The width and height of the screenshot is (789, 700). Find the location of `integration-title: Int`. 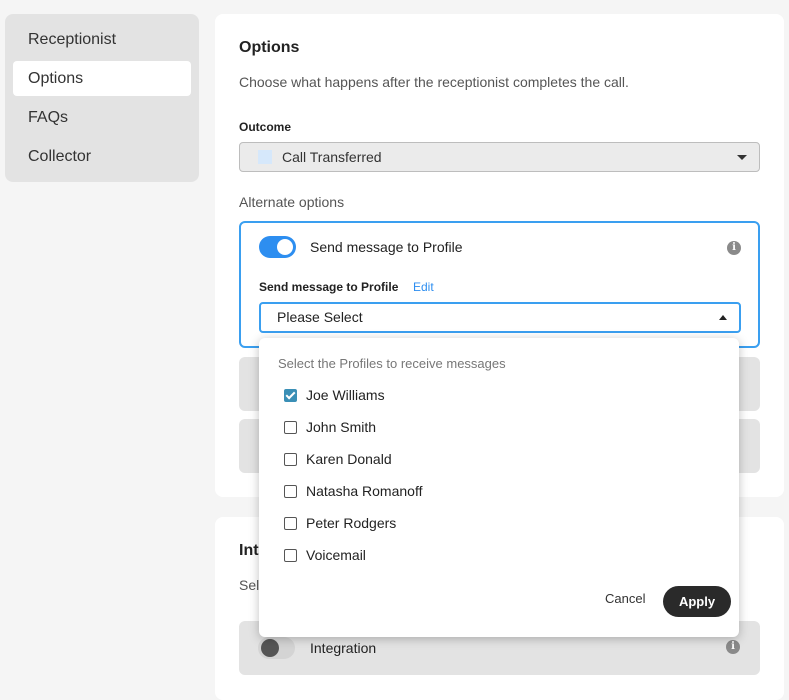

integration-title: Int is located at coordinates (249, 550).